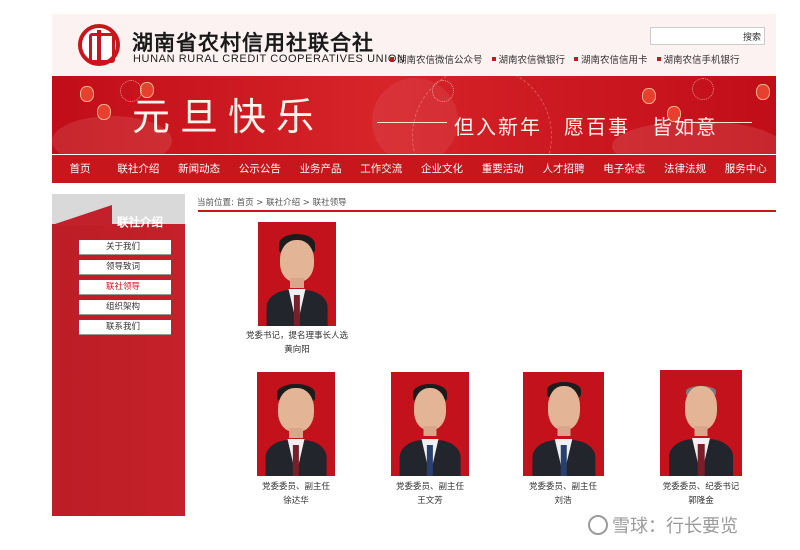 The width and height of the screenshot is (800, 550). What do you see at coordinates (125, 327) in the screenshot?
I see `sidebar-item-contact: 联系我们` at bounding box center [125, 327].